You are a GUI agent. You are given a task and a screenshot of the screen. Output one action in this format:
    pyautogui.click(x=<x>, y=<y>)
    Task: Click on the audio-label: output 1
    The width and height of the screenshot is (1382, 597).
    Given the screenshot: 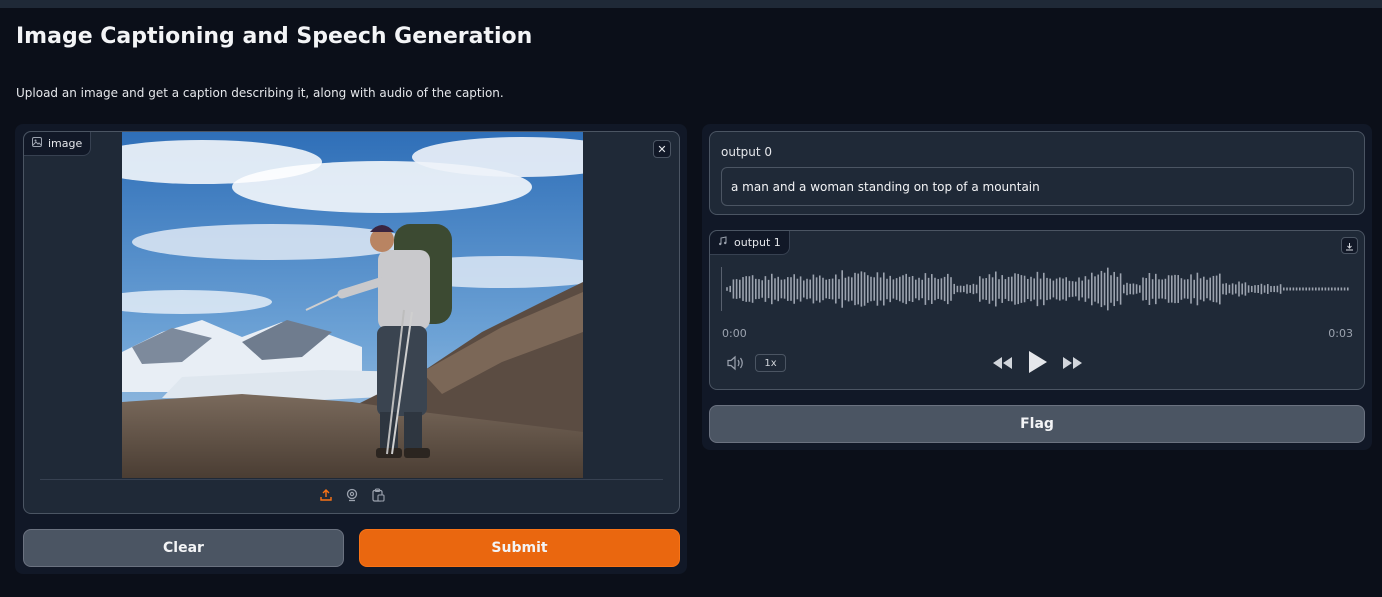 What is the action you would take?
    pyautogui.click(x=750, y=243)
    